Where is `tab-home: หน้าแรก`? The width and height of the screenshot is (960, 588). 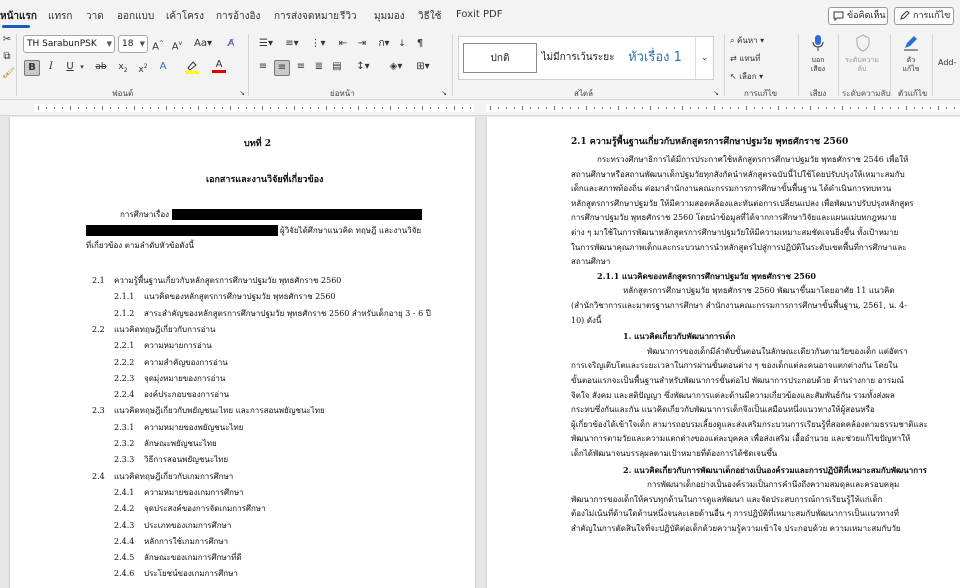
tab-home: หน้าแรก is located at coordinates (18, 16).